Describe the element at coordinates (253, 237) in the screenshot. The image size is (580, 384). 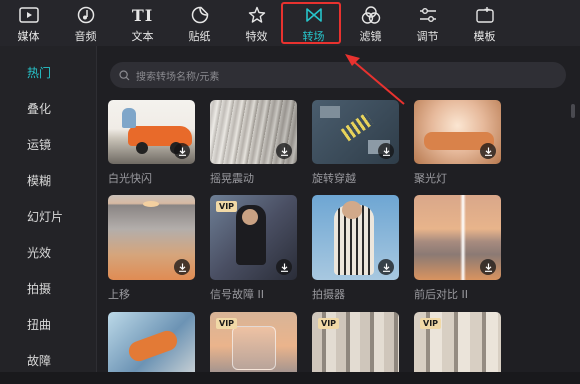
I see `transition-thumbnail: VIP` at that location.